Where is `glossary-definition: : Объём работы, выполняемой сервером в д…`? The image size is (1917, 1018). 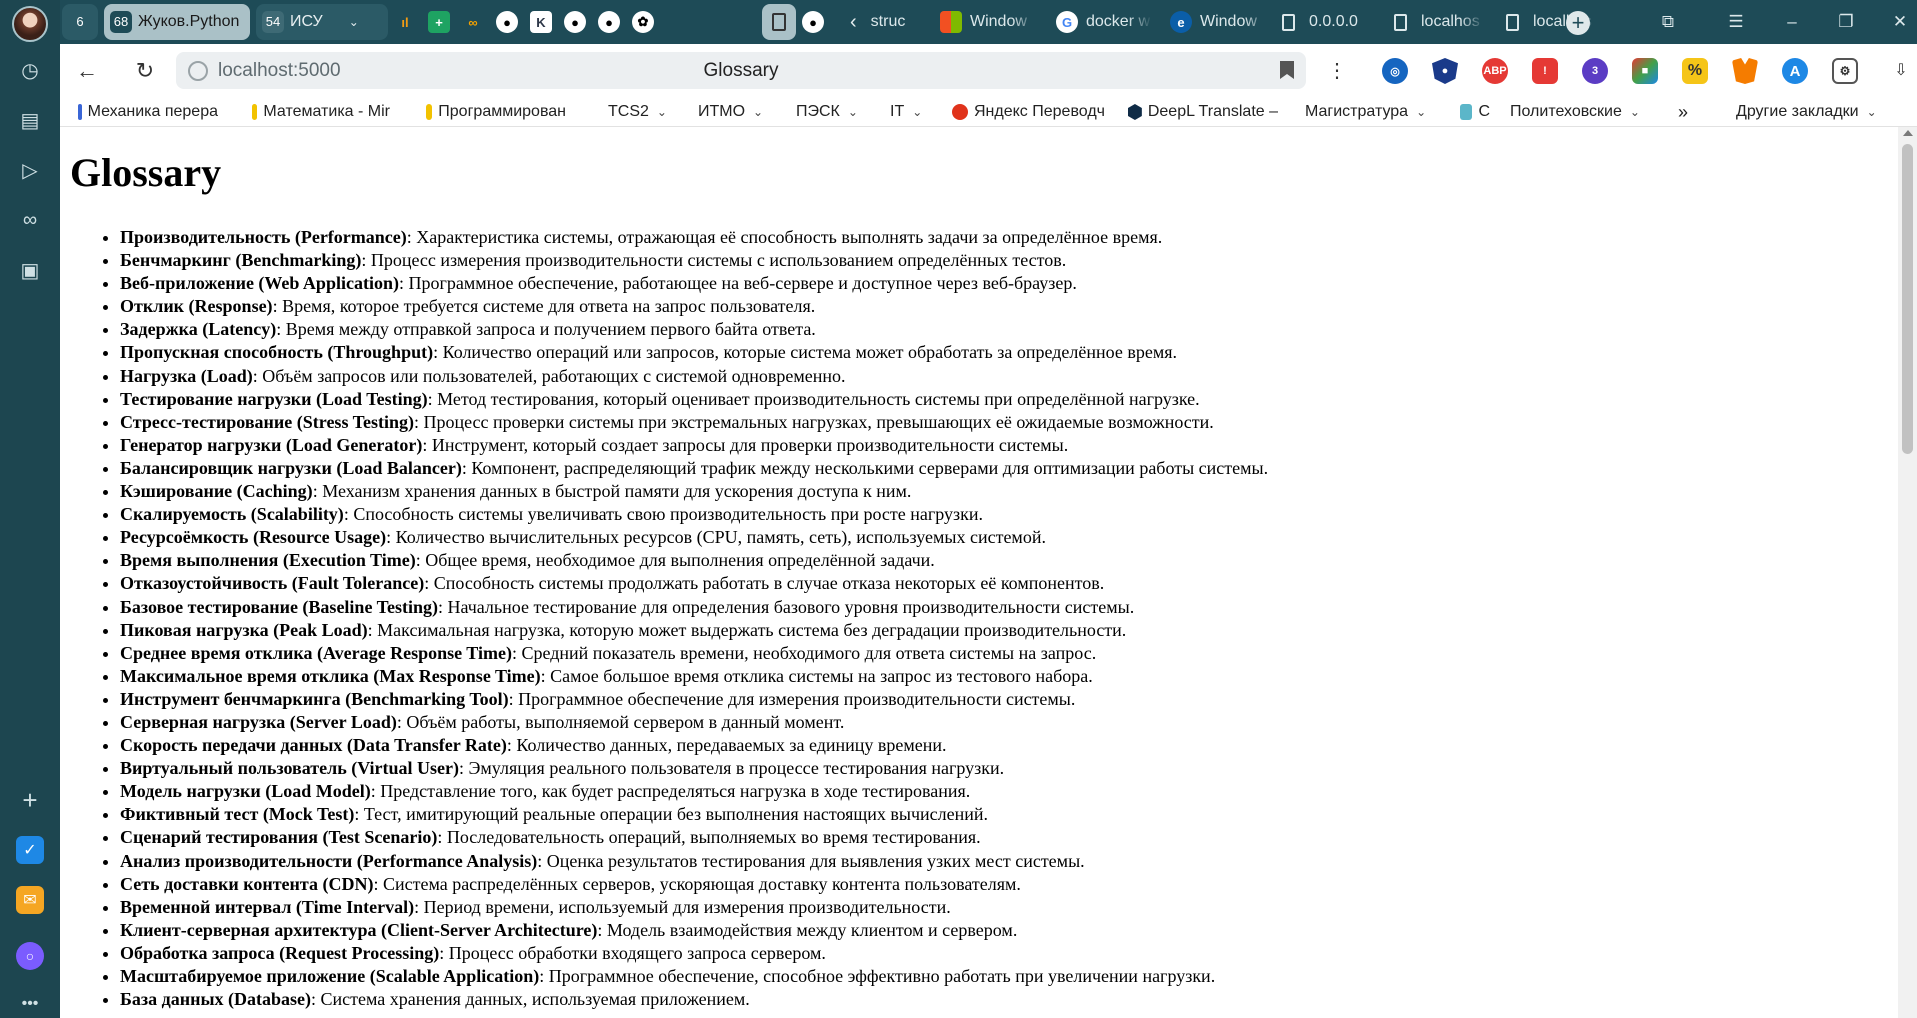 glossary-definition: : Объём работы, выполняемой сервером в д… is located at coordinates (620, 721).